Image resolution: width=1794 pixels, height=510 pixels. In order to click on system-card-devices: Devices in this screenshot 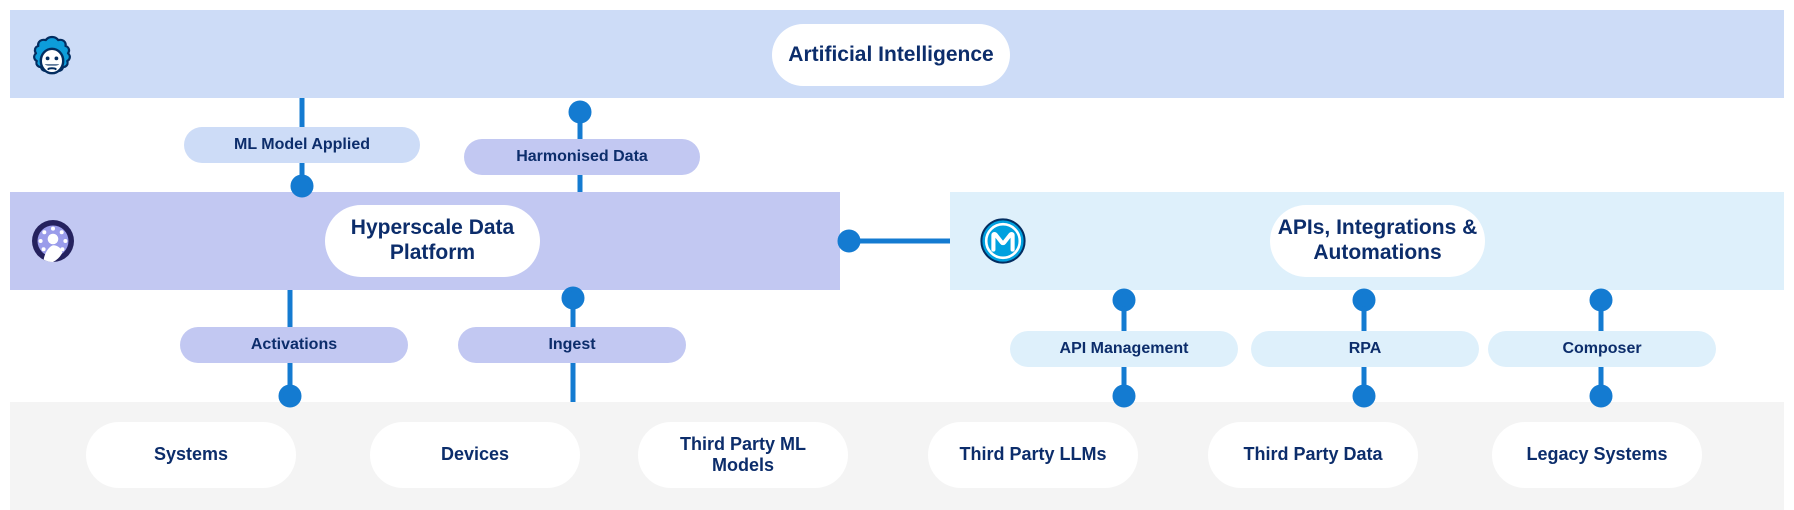, I will do `click(475, 455)`.